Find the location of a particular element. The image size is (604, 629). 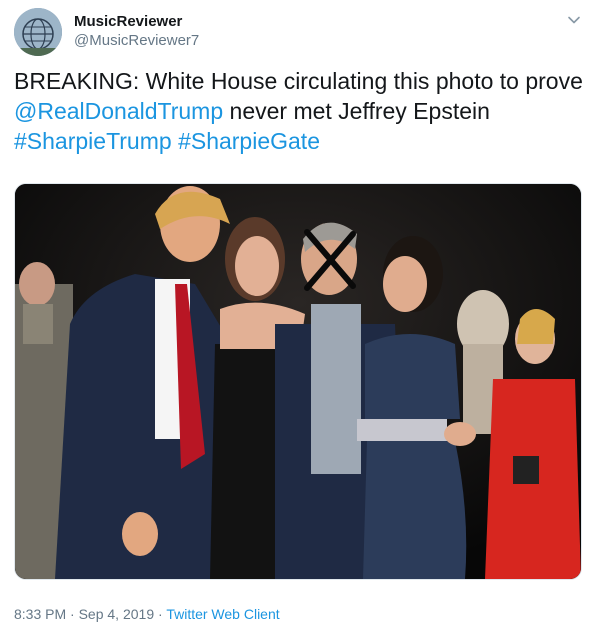

tweet-time: 8:33 PM is located at coordinates (40, 614).